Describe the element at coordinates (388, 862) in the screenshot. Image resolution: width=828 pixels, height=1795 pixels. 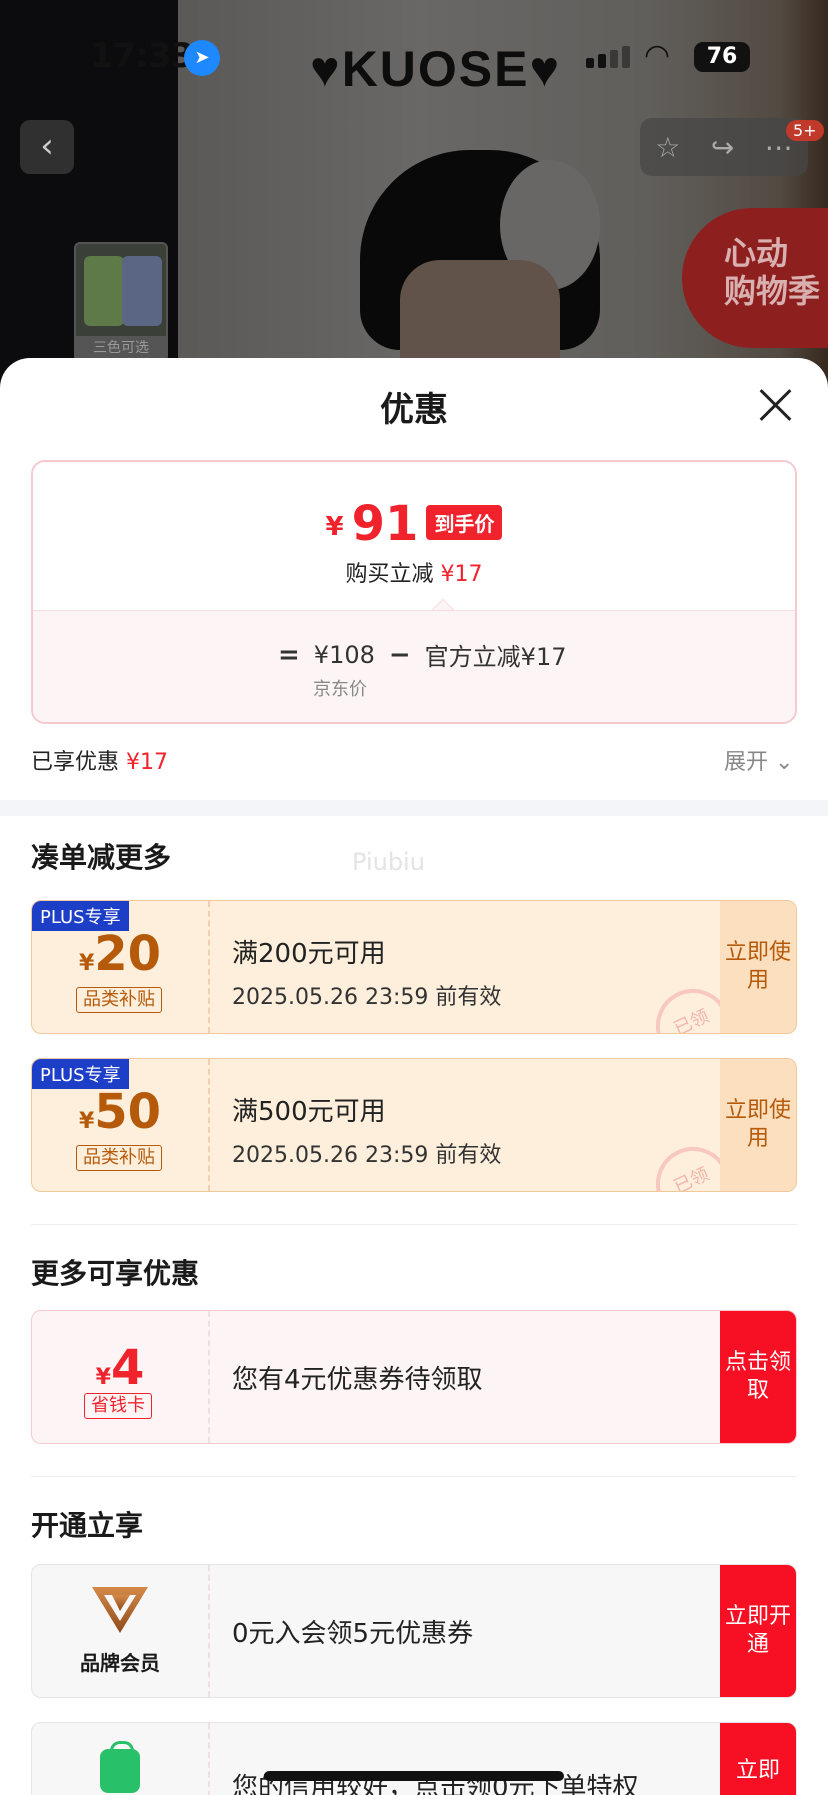
I see `watermark: Piubiu` at that location.